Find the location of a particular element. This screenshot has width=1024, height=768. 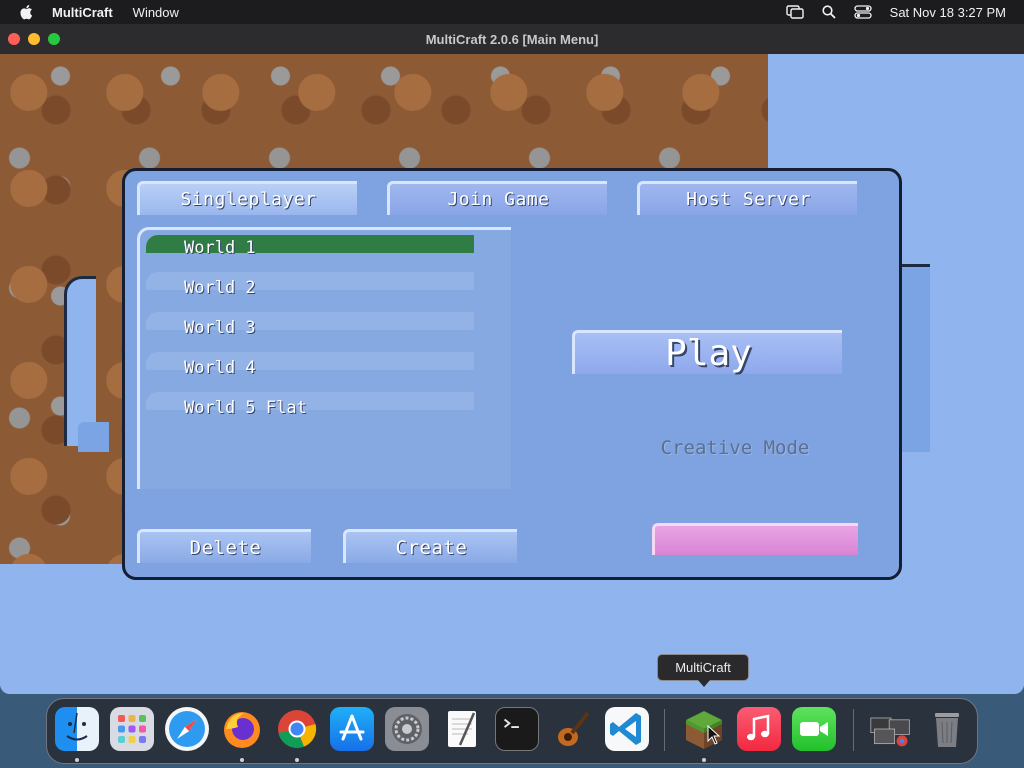

dock is located at coordinates (512, 731).